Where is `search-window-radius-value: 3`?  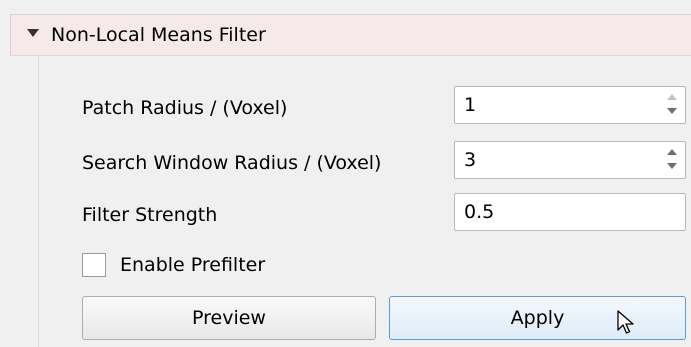 search-window-radius-value: 3 is located at coordinates (470, 160).